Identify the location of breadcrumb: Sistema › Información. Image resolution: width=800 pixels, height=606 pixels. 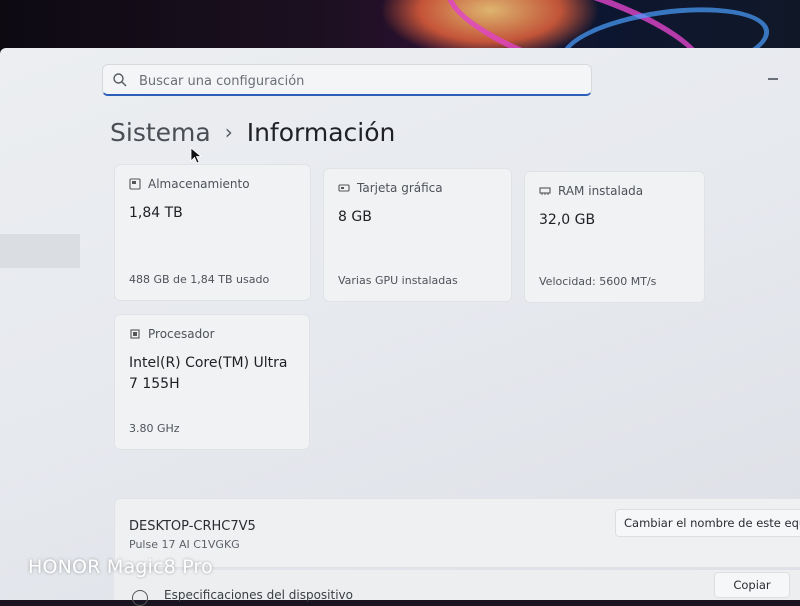
(252, 132).